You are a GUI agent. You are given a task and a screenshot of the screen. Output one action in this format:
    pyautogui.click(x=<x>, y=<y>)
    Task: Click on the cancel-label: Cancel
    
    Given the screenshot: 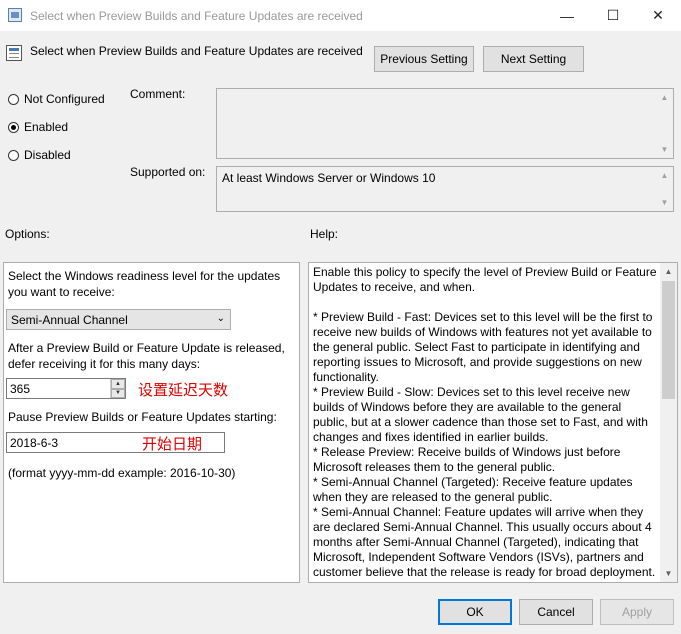 What is the action you would take?
    pyautogui.click(x=556, y=612)
    